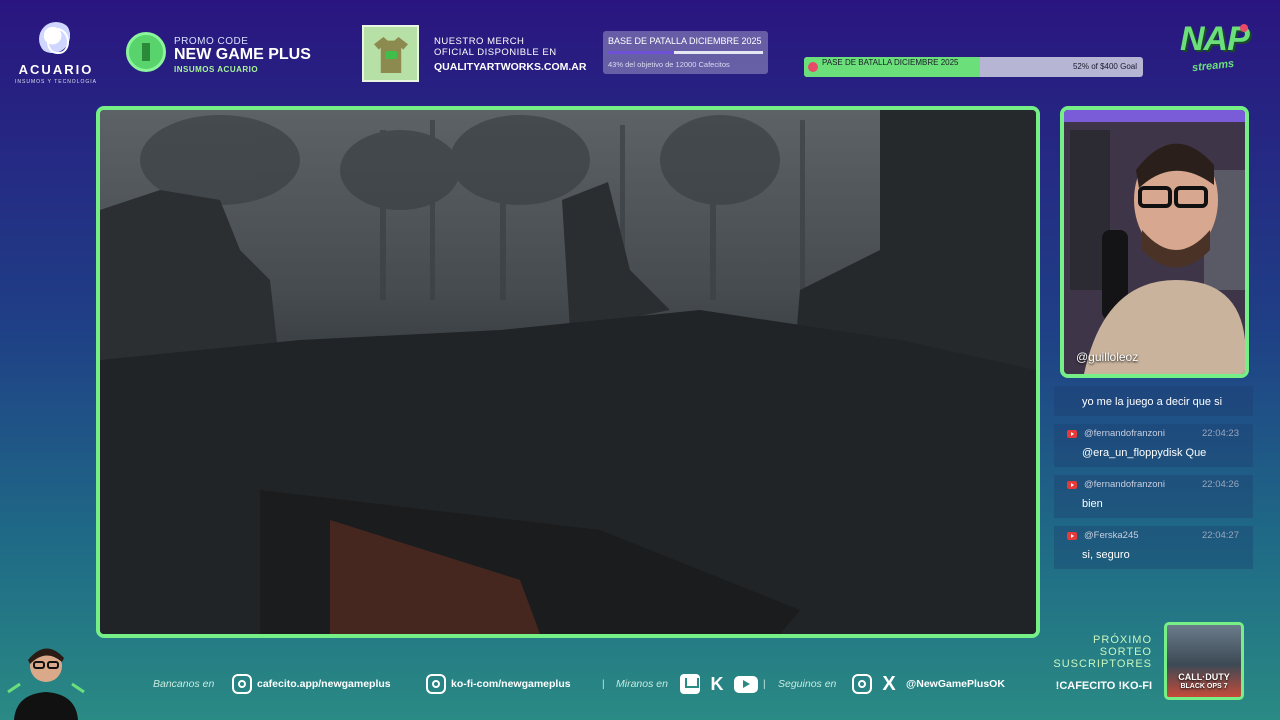 The height and width of the screenshot is (720, 1280). I want to click on merch-line-1: NUESTRO MERCH, so click(479, 41).